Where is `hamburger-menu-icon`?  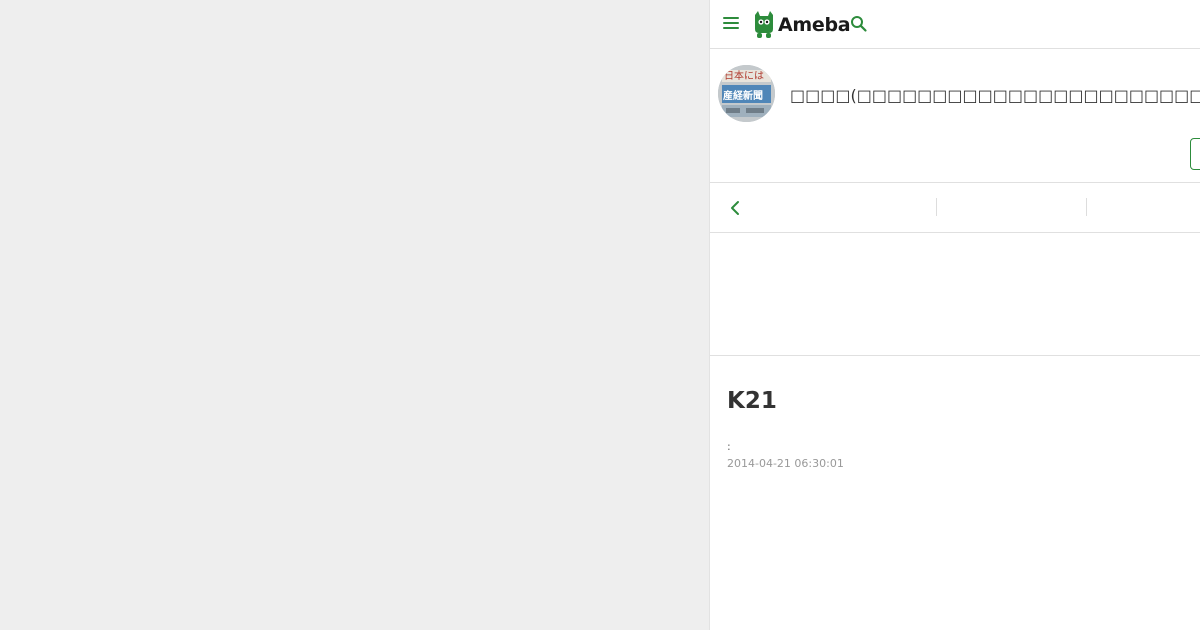 hamburger-menu-icon is located at coordinates (731, 24).